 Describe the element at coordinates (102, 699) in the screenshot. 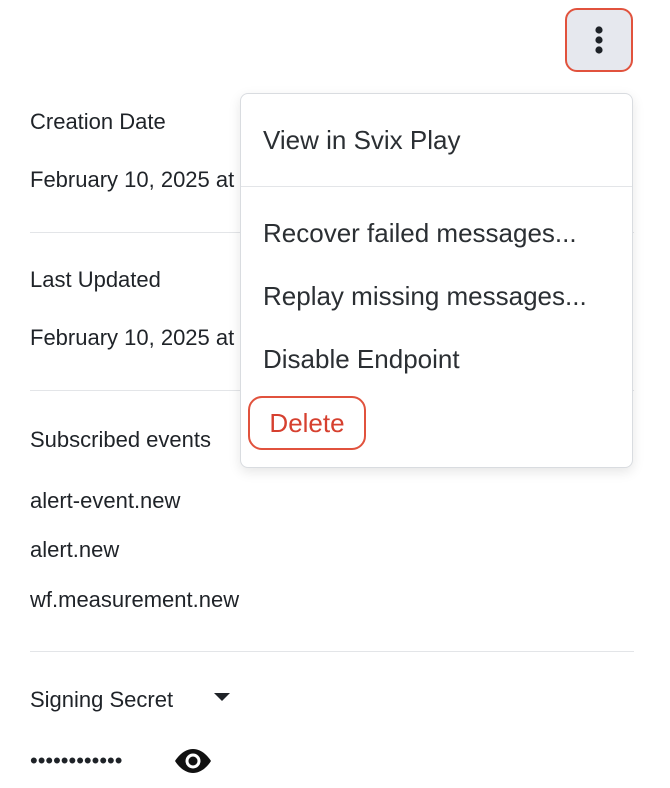

I see `signing-secret-label: Signing Secret` at that location.